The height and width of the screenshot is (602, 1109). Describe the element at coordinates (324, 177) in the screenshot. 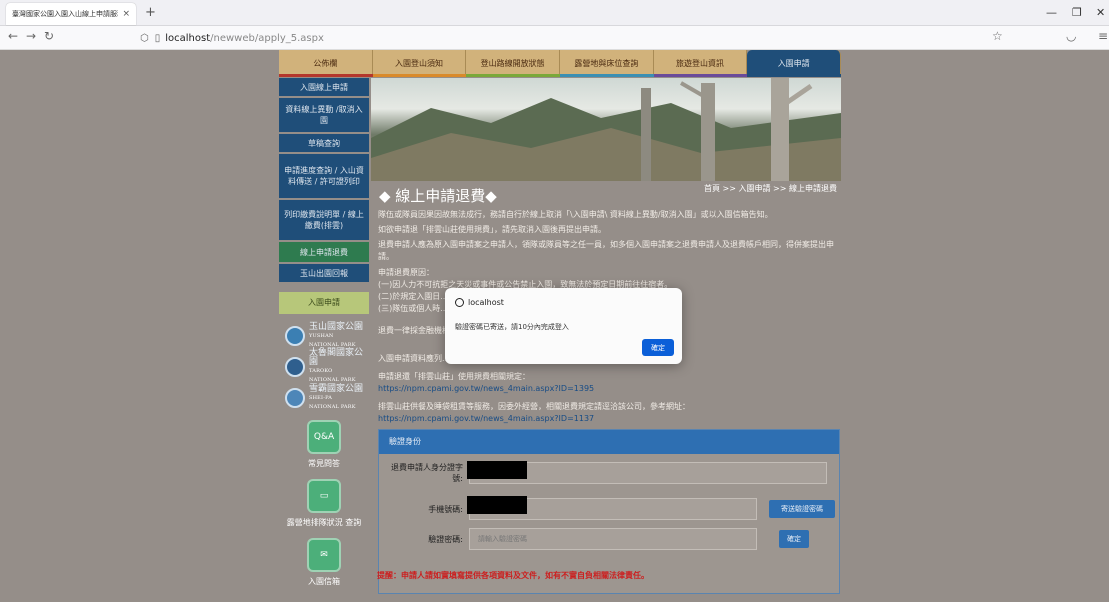

I see `sidebar-item-progress-query: 申請進度查詢 / 入山資料傳送 / 許可證列印` at that location.